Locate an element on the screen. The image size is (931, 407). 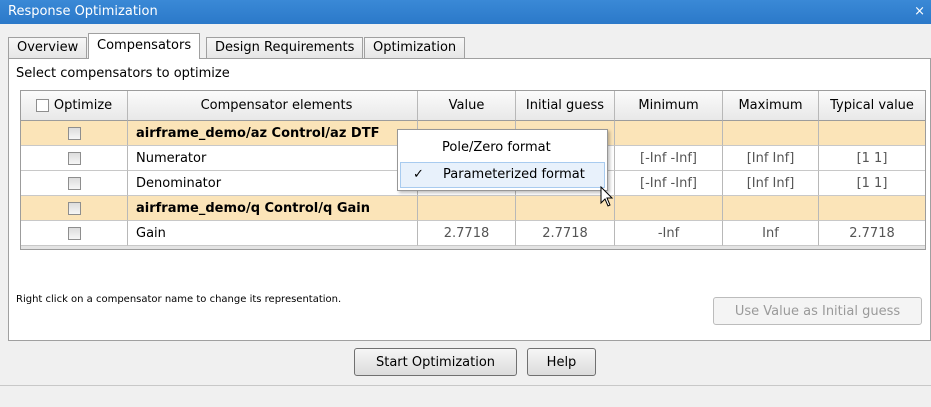
menu-item-parameterized-format: ✓ Parameterized format is located at coordinates (502, 175).